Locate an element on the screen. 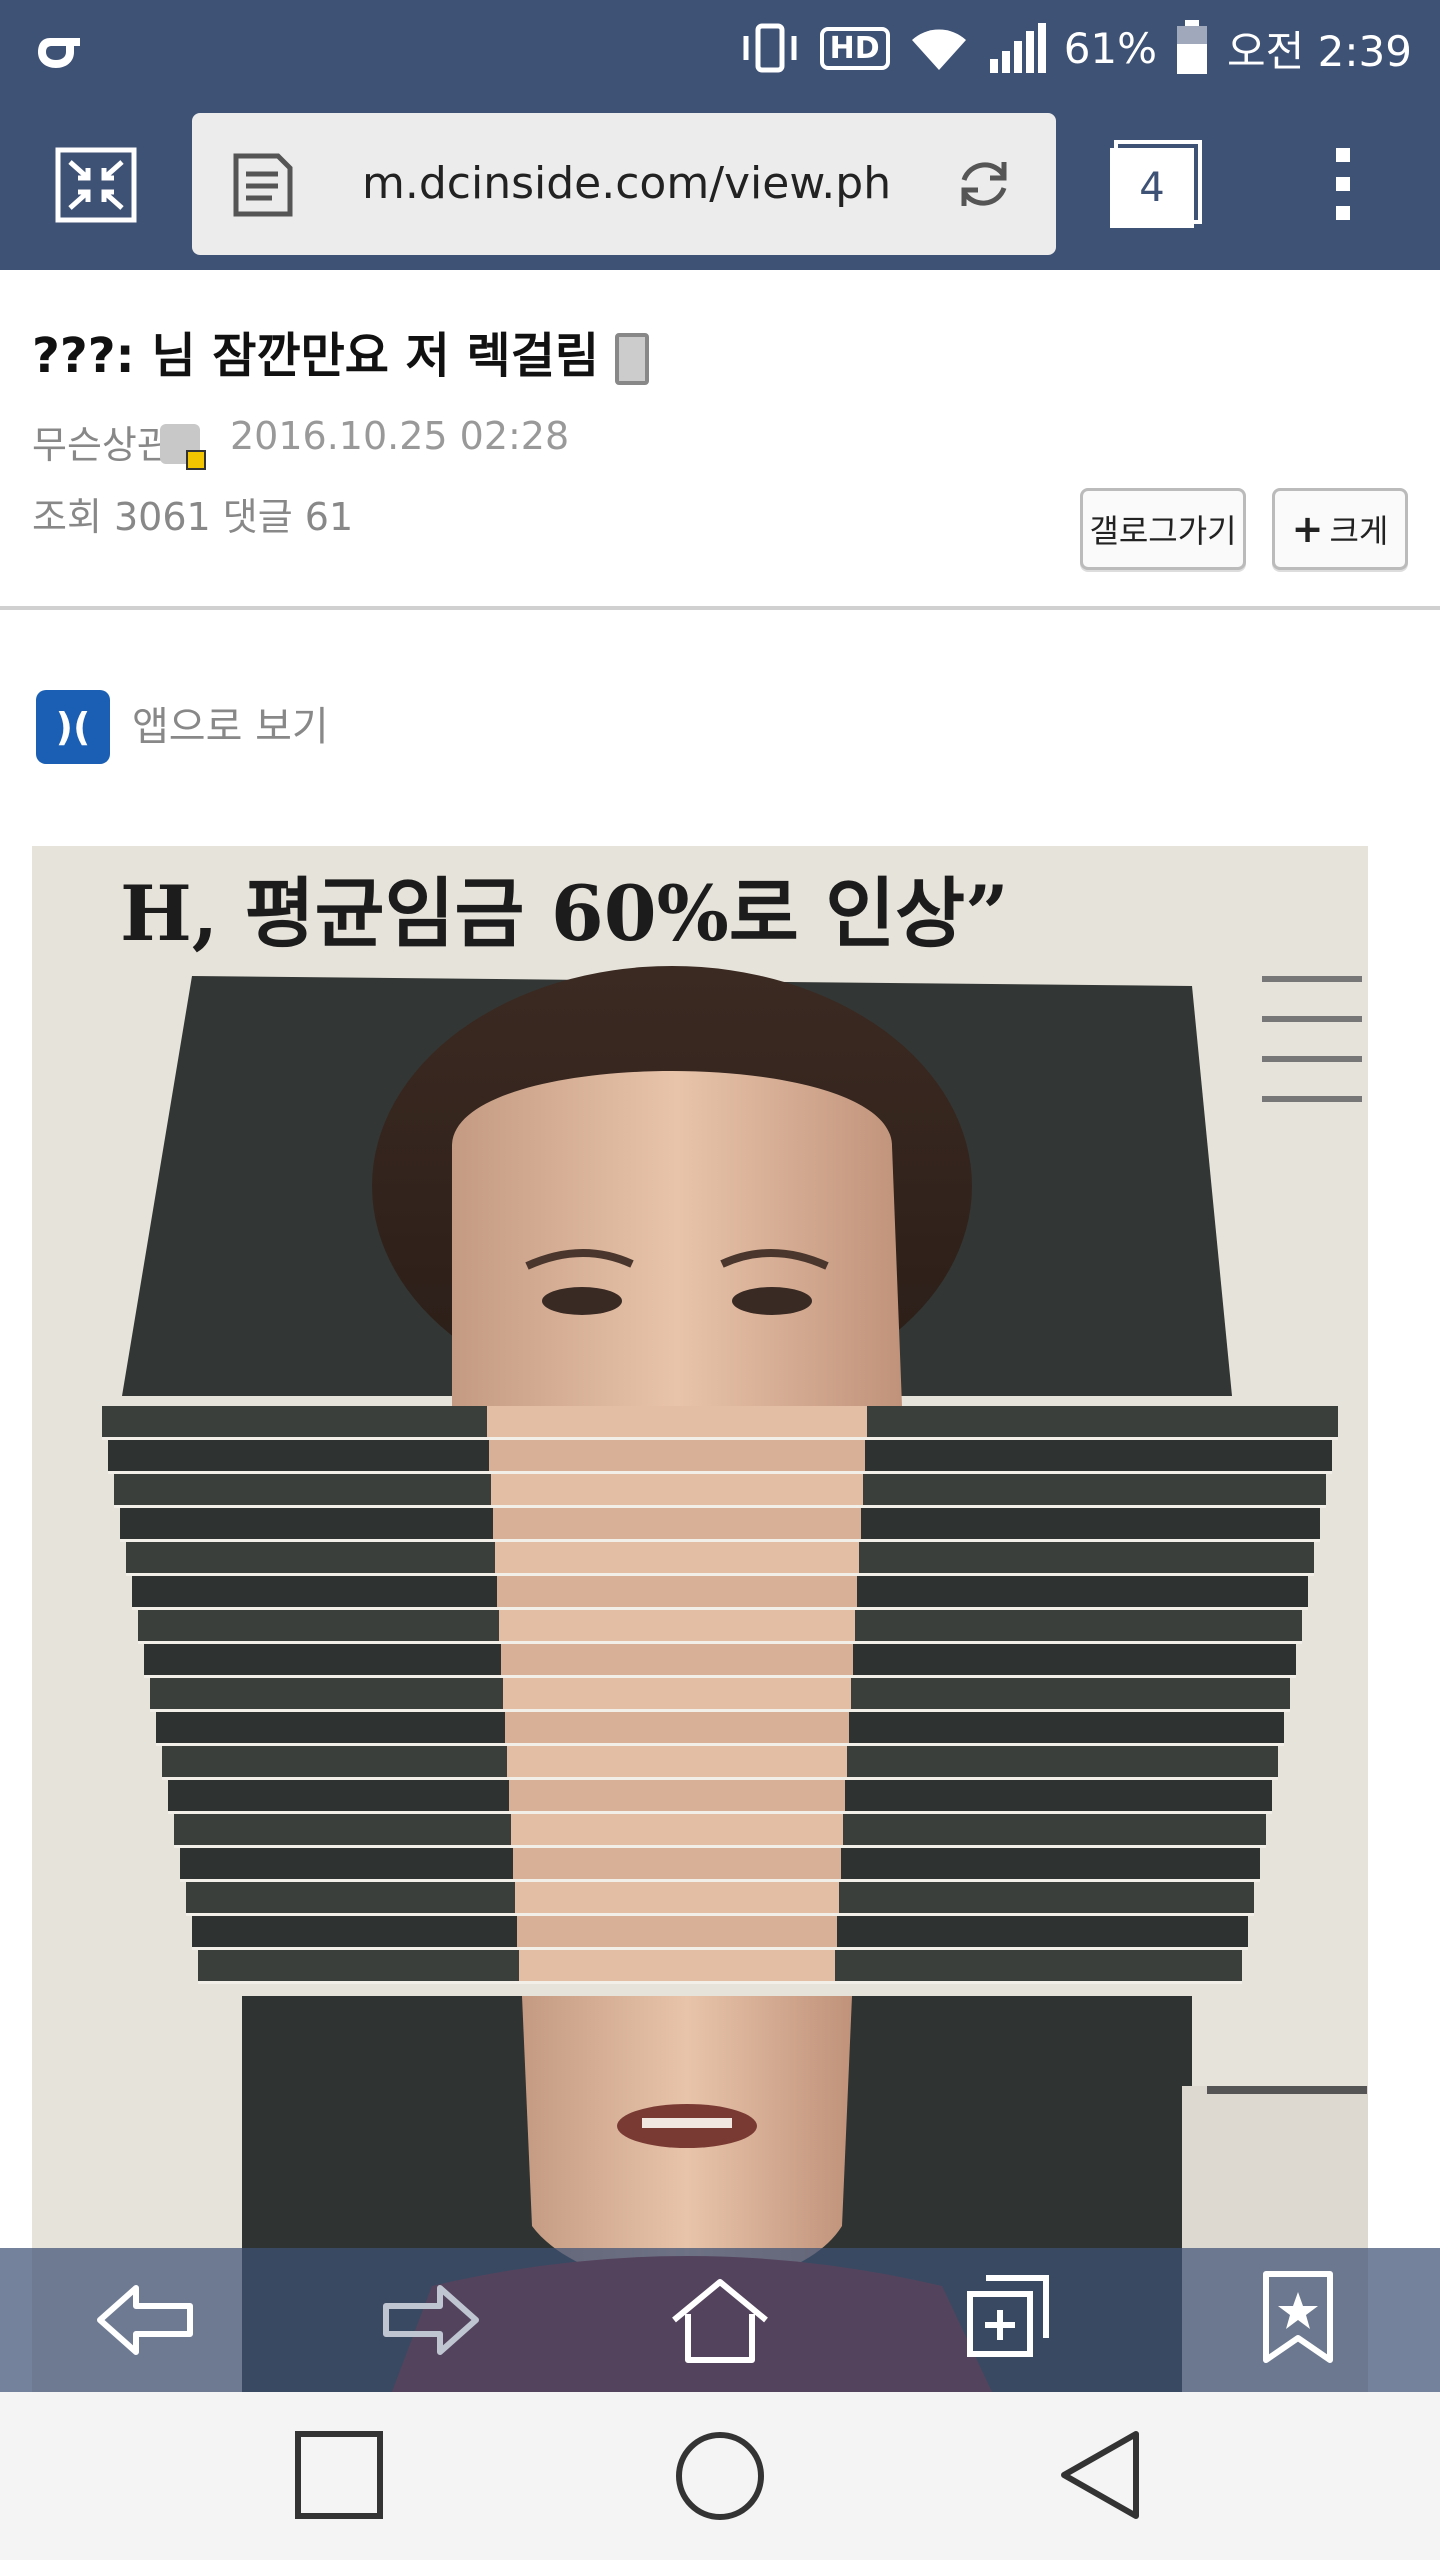  author-name: 무슨상관 is located at coordinates (102, 441).